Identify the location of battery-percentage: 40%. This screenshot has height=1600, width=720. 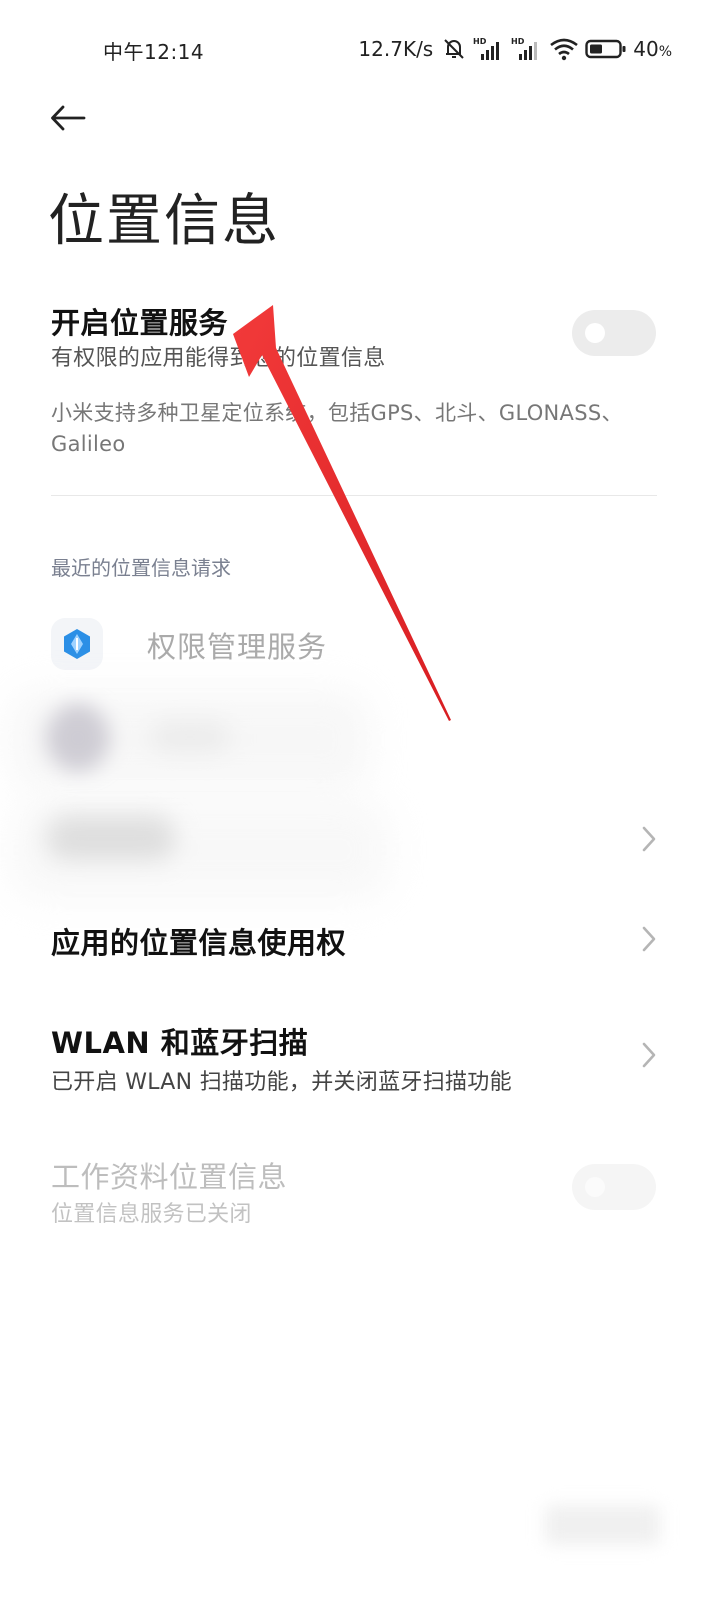
(652, 49).